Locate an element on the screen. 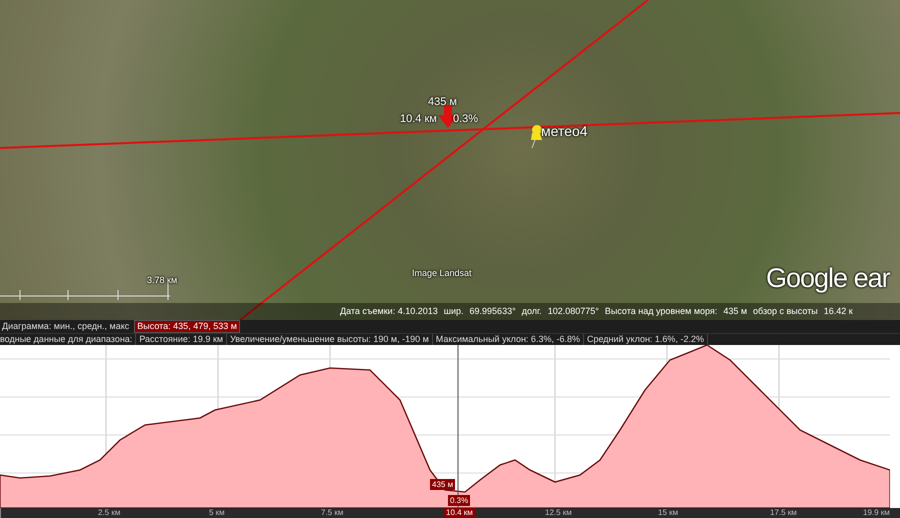  axis-label: 5 км is located at coordinates (217, 513).